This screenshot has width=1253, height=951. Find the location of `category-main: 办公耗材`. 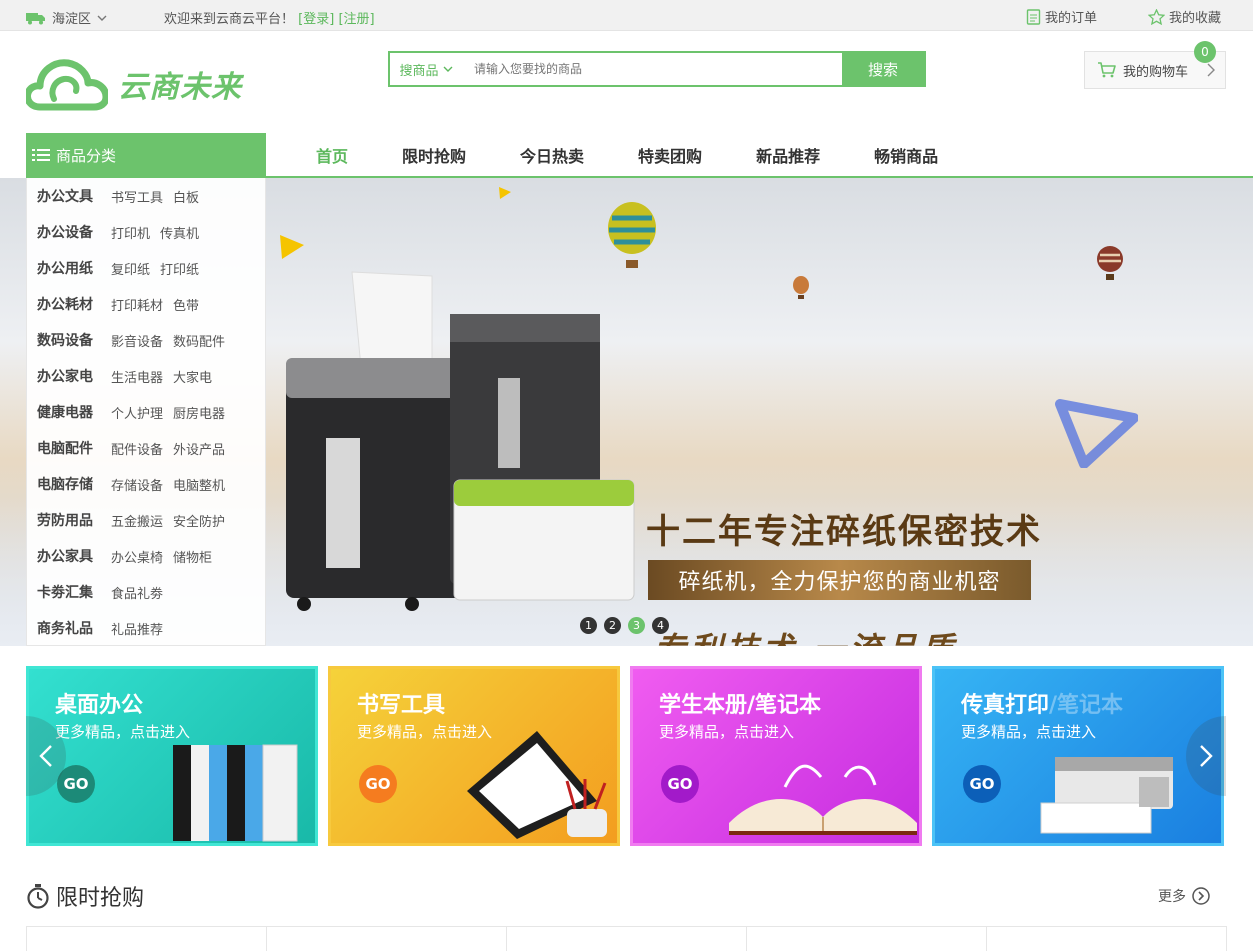

category-main: 办公耗材 is located at coordinates (74, 304).